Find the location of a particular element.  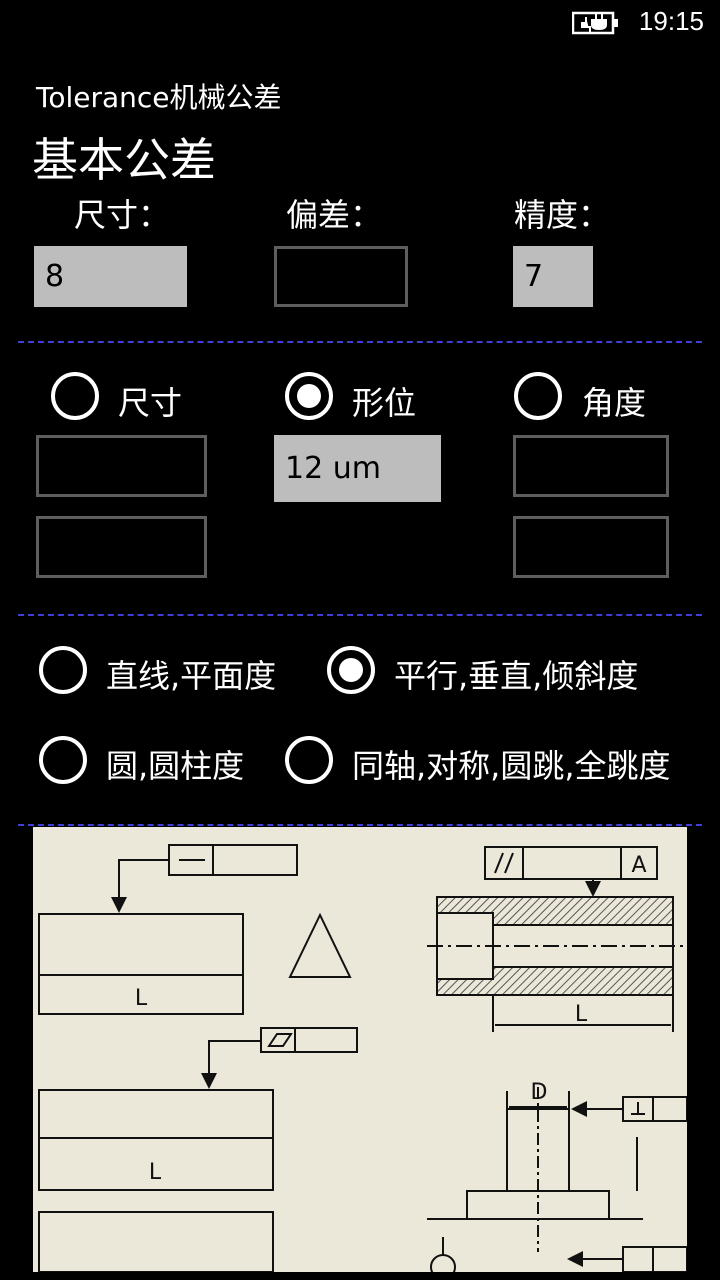

deviation-input is located at coordinates (341, 276).